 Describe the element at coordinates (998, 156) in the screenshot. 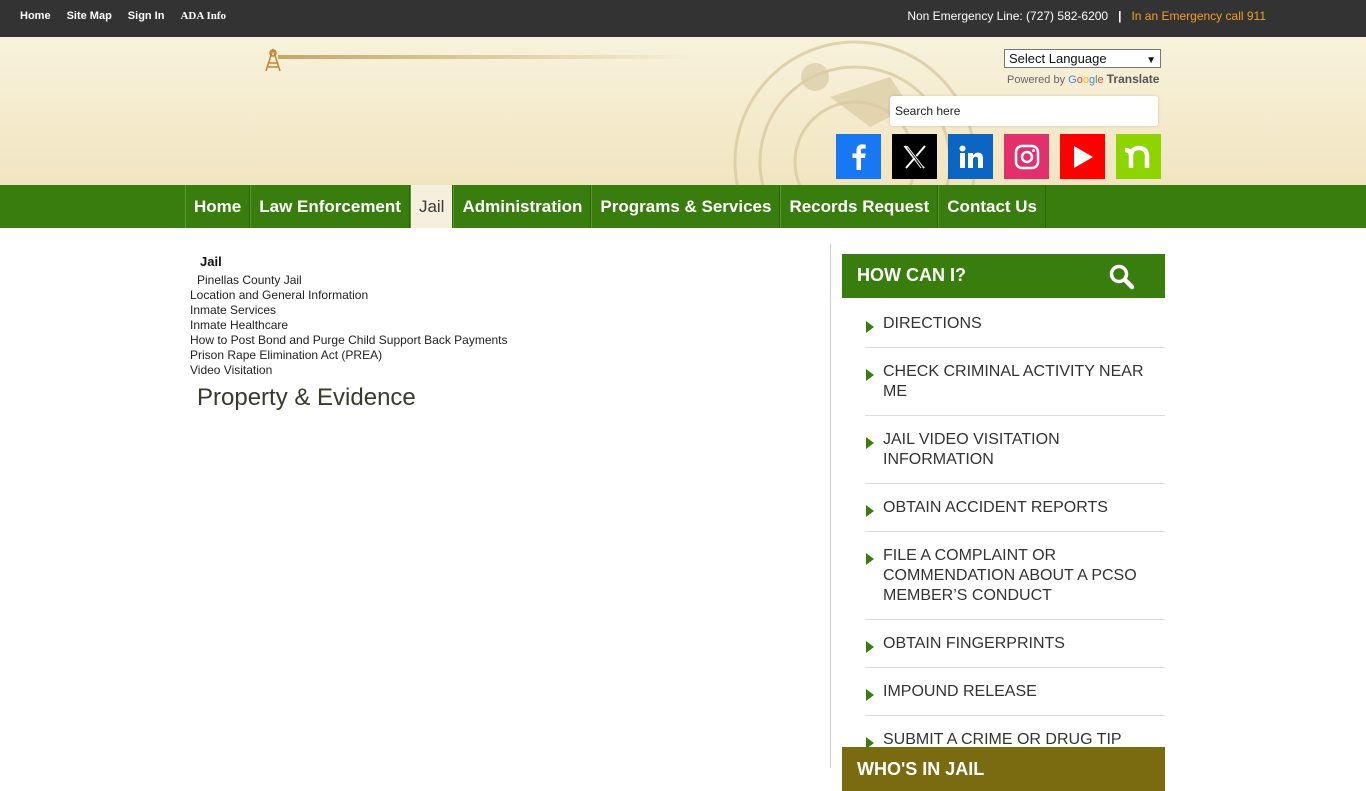

I see `social-links` at that location.